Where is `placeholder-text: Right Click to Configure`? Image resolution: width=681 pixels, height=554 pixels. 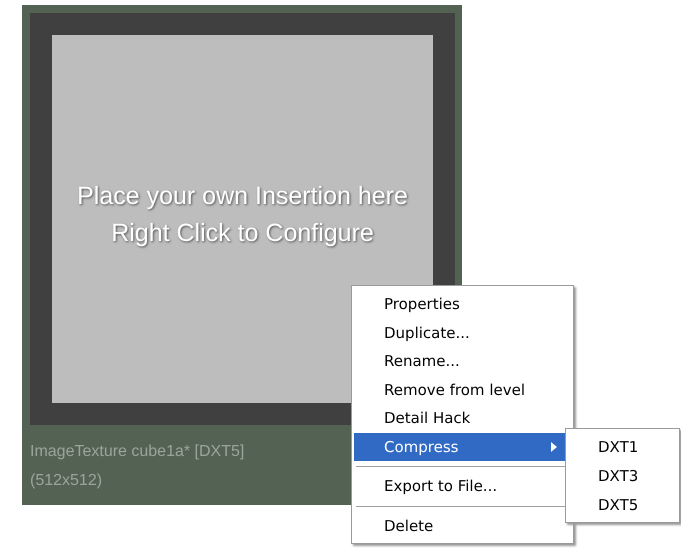
placeholder-text: Right Click to Configure is located at coordinates (242, 233).